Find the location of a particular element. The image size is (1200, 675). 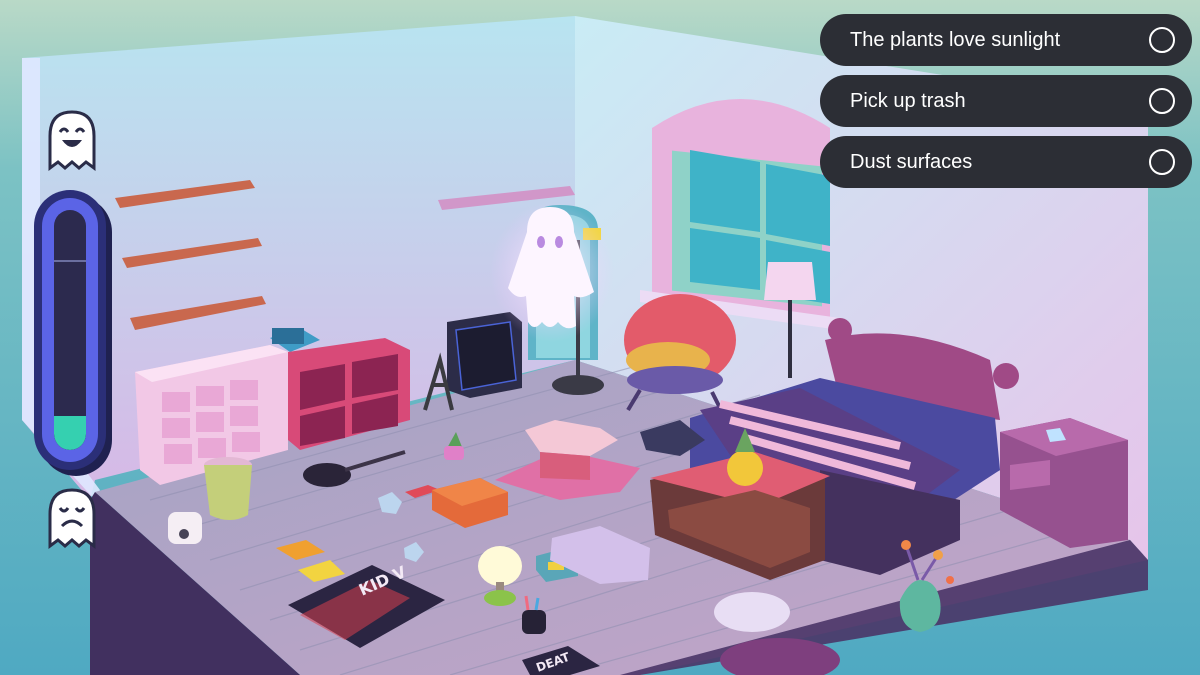

mood-meter-fill is located at coordinates (70, 433).